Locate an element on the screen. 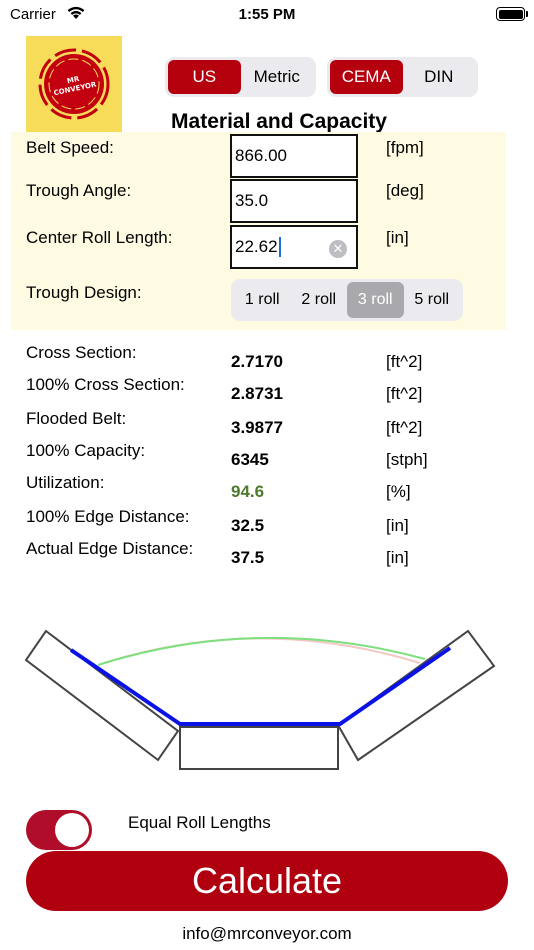 The width and height of the screenshot is (534, 950). trough-option-1-roll: 1 roll is located at coordinates (262, 300).